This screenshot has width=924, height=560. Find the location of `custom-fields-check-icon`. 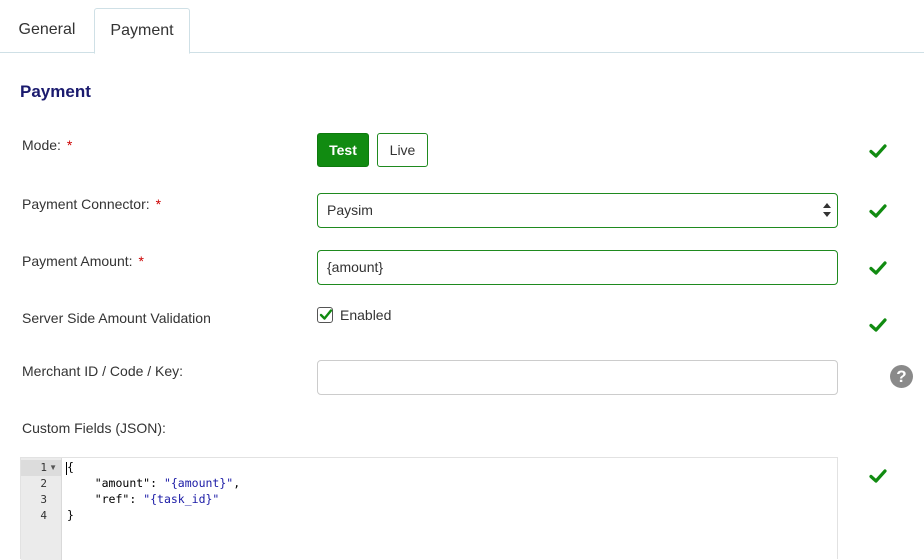

custom-fields-check-icon is located at coordinates (878, 476).